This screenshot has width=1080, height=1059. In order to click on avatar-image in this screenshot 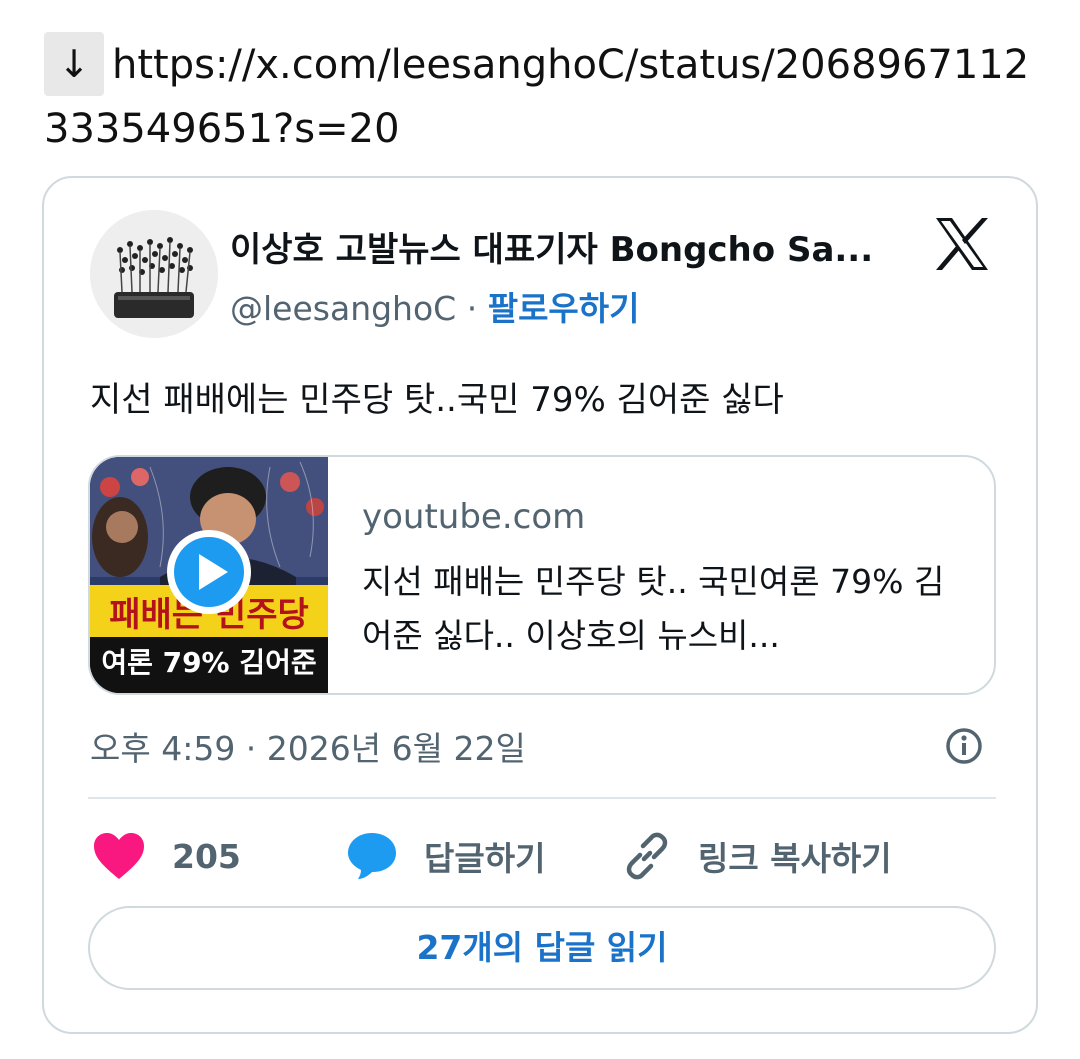, I will do `click(154, 274)`.